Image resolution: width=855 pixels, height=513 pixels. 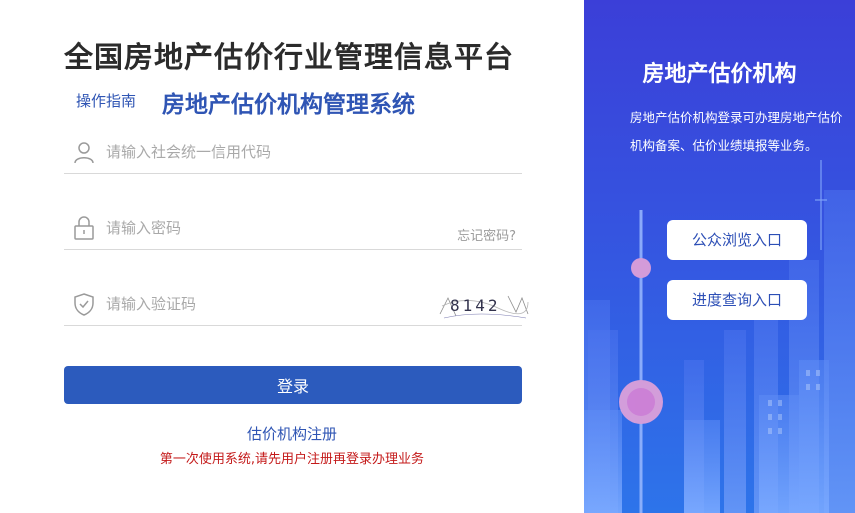 What do you see at coordinates (84, 228) in the screenshot?
I see `lock-icon` at bounding box center [84, 228].